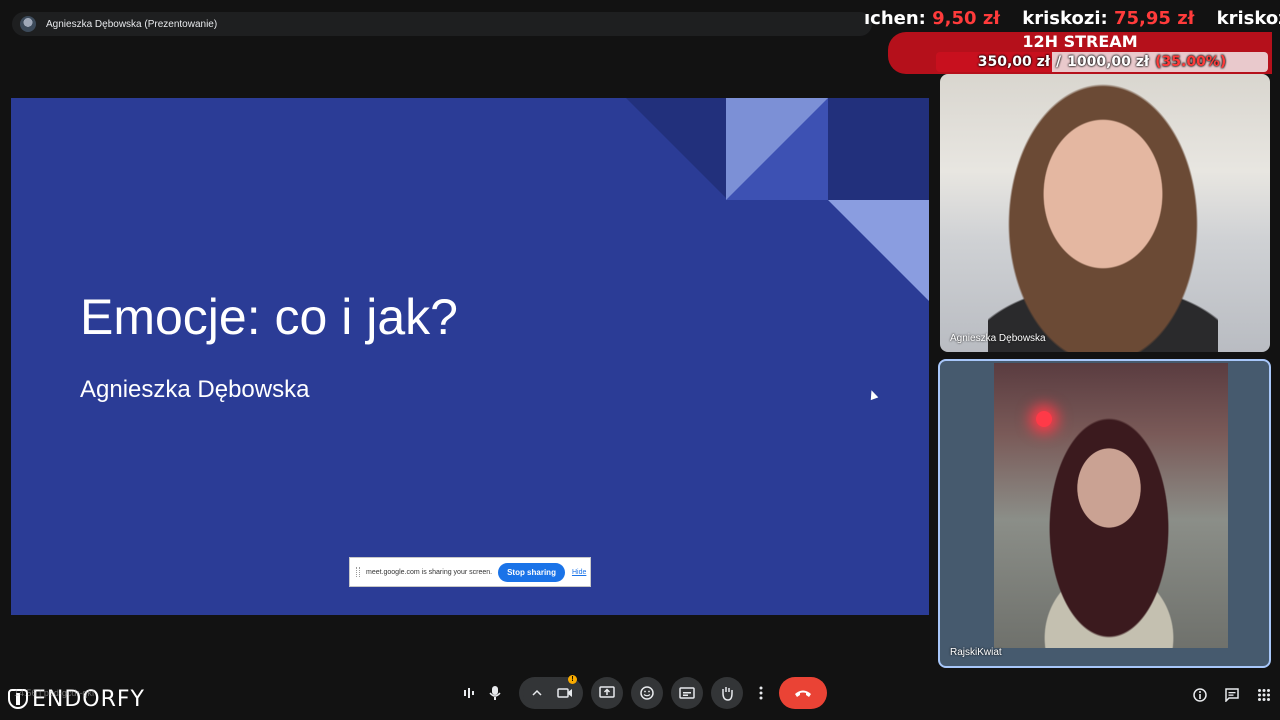 This screenshot has height=720, width=1280. I want to click on slide-subtitle: Agnieszka Dębowska, so click(195, 389).